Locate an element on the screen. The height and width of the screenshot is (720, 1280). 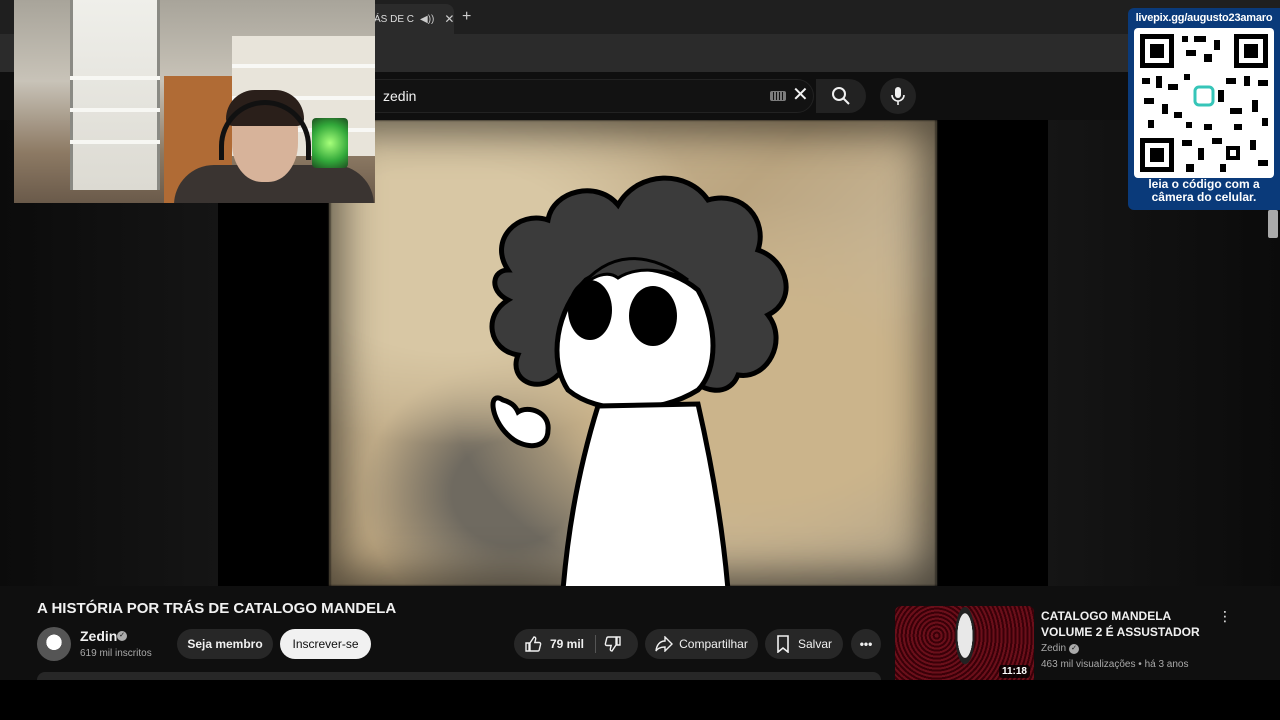
recommended-age: há 3 anos is located at coordinates (1166, 664).